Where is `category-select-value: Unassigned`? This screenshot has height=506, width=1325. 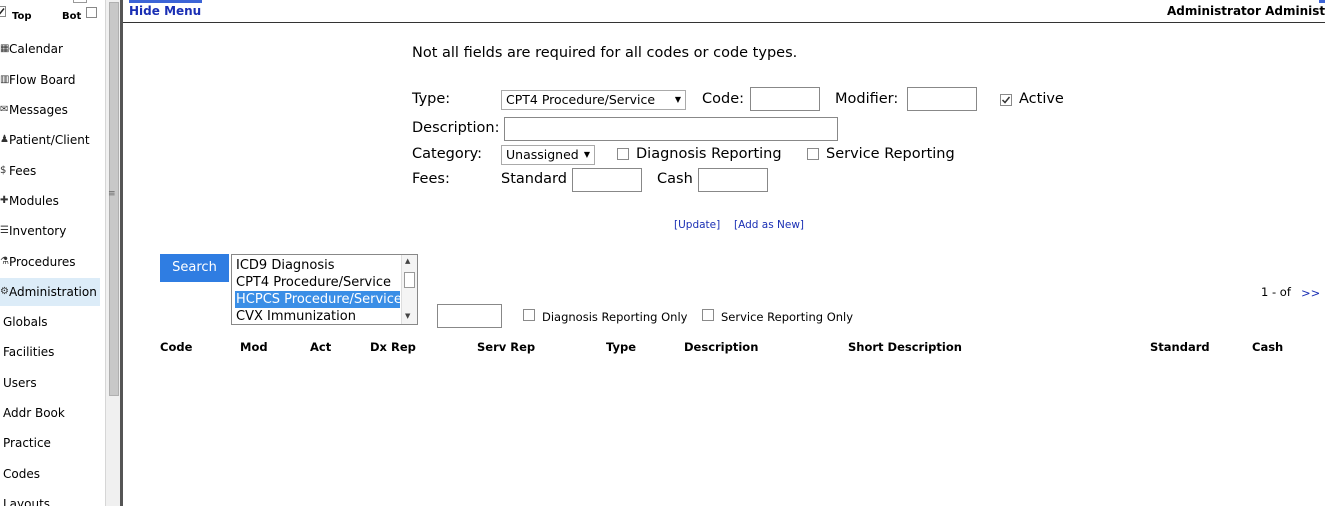 category-select-value: Unassigned is located at coordinates (542, 154).